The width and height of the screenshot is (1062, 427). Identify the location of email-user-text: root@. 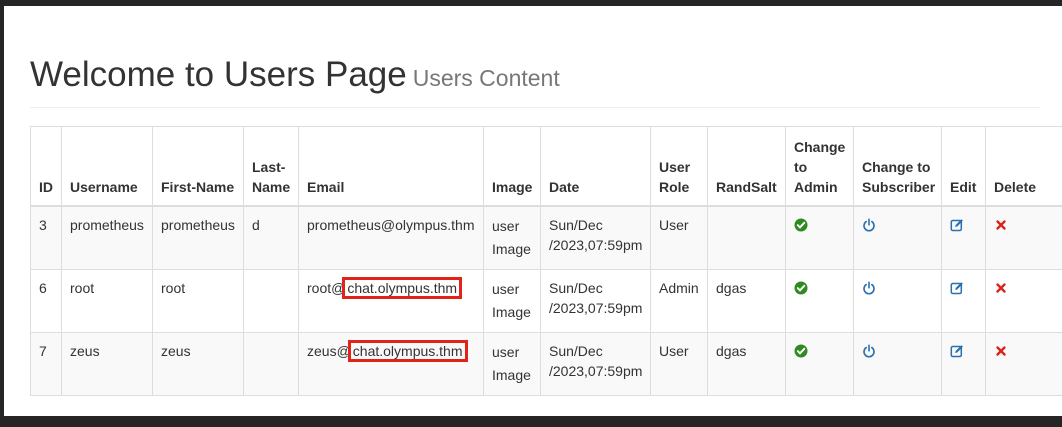
(326, 288).